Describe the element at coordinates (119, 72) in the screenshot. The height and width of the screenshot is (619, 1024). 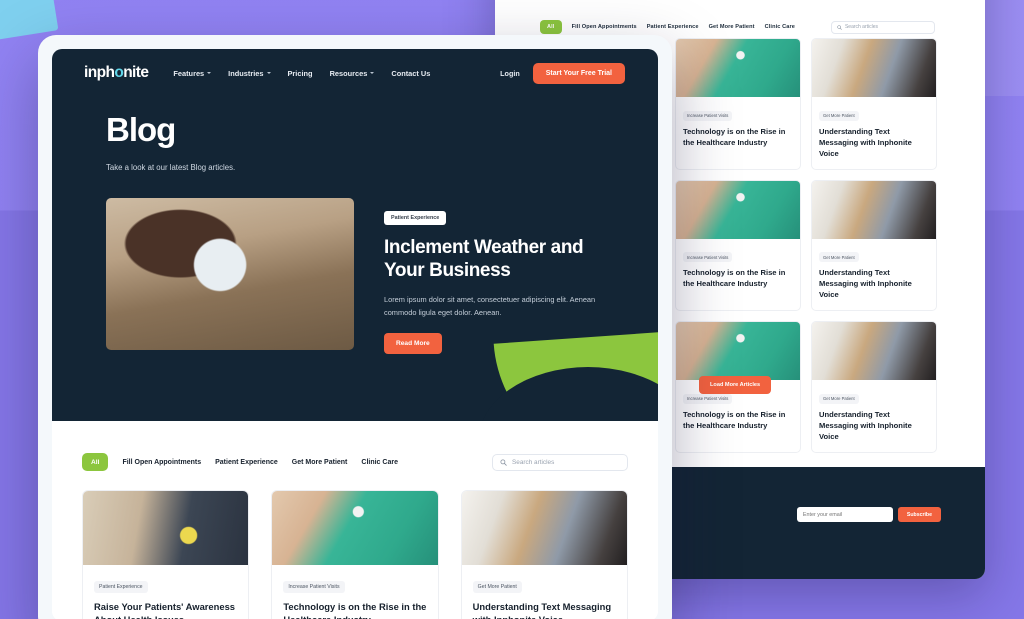
I see `logo-accent-o: o` at that location.